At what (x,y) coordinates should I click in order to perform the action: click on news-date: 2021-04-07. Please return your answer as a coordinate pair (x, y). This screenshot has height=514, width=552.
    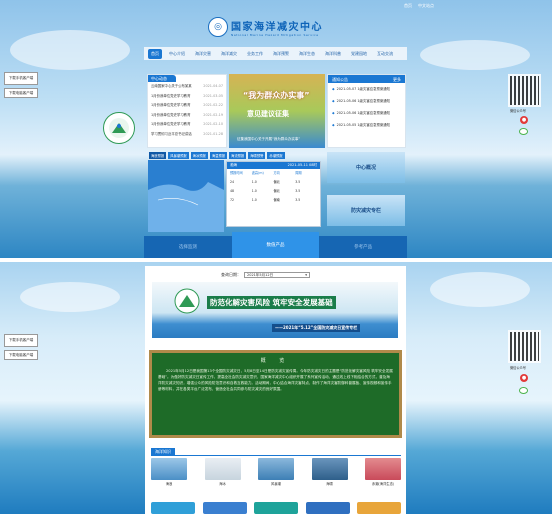
    Looking at the image, I should click on (213, 86).